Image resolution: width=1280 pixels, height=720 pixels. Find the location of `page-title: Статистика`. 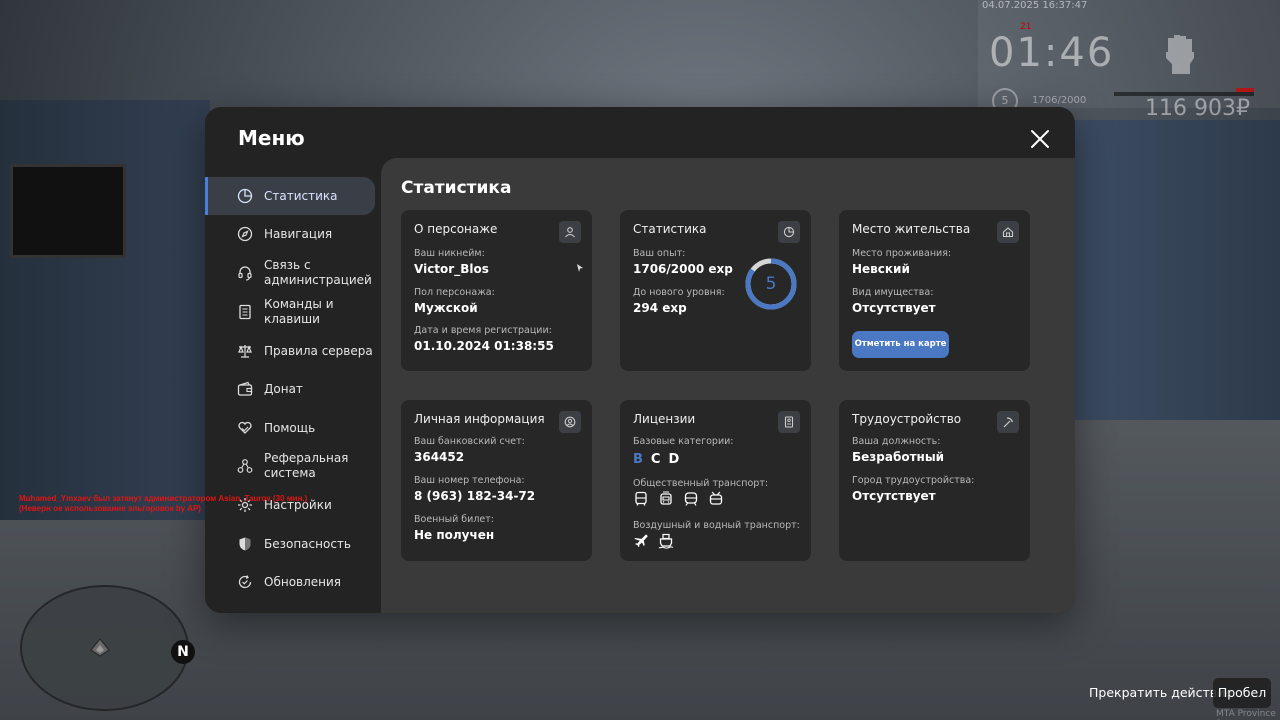

page-title: Статистика is located at coordinates (456, 188).